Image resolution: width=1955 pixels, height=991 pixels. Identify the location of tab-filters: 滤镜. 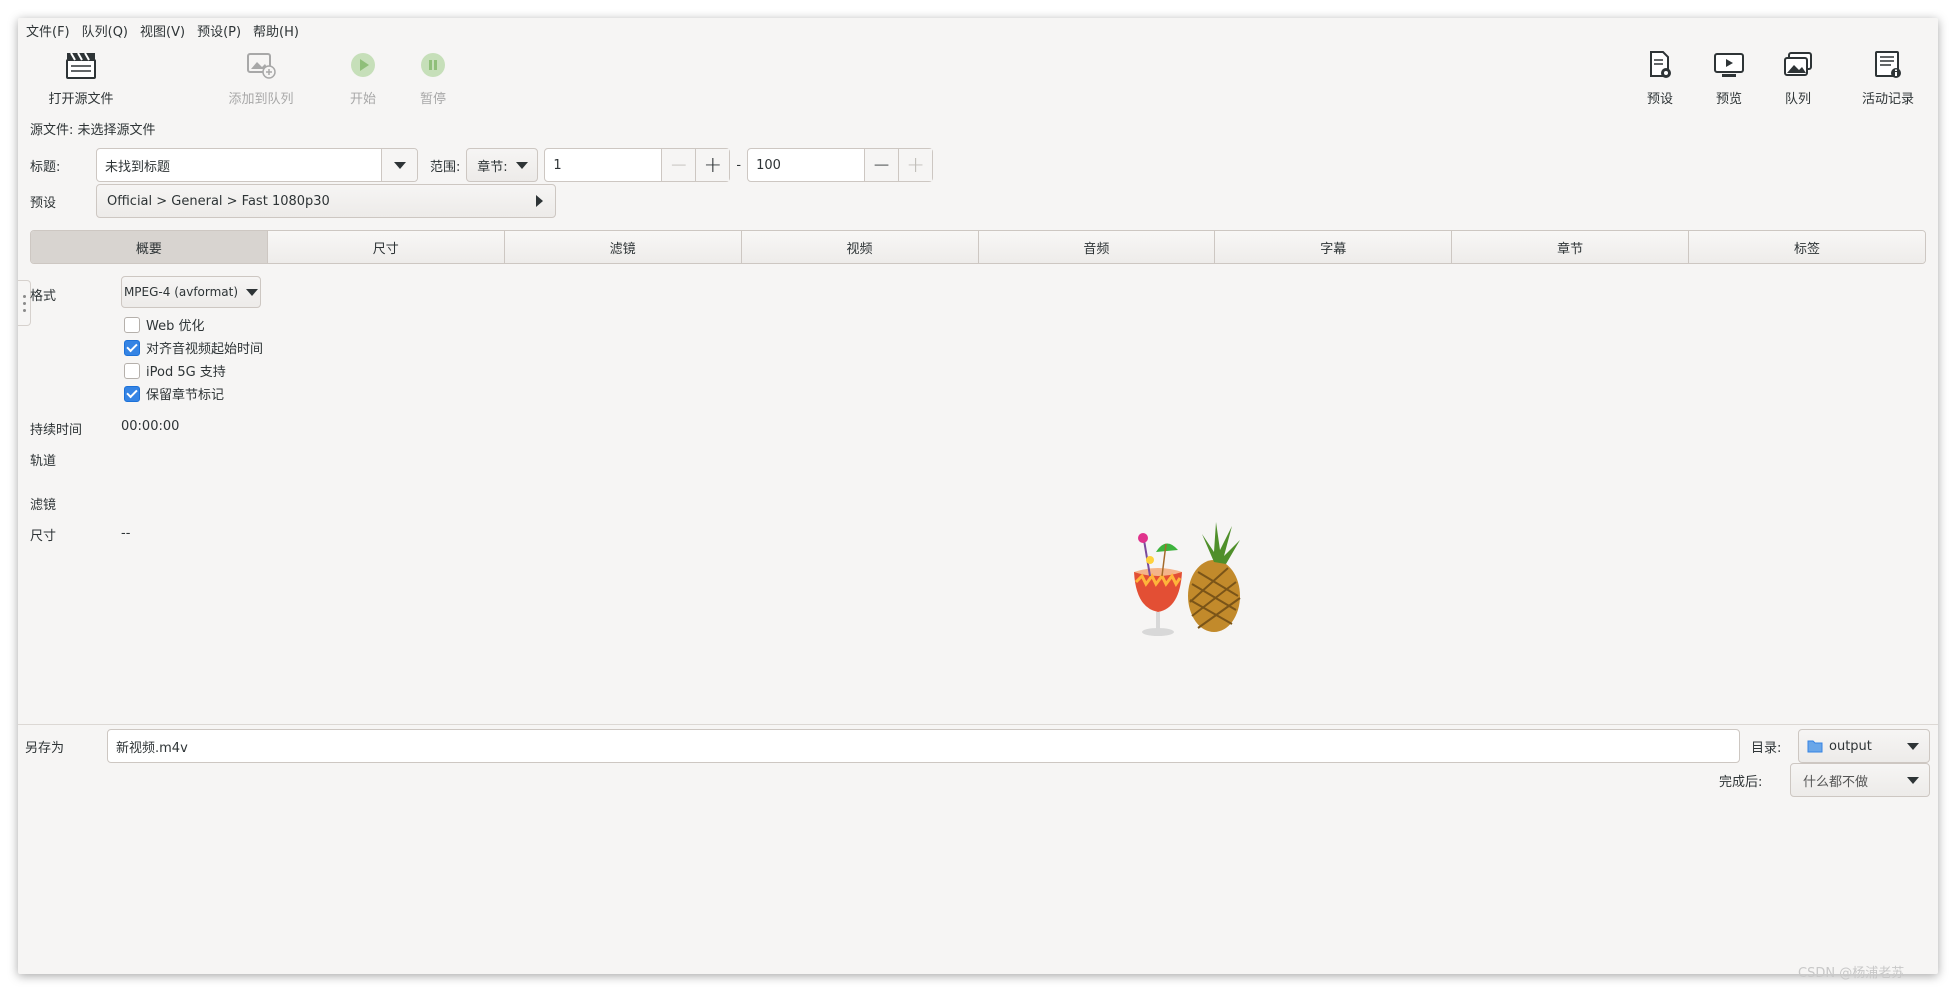
(623, 247).